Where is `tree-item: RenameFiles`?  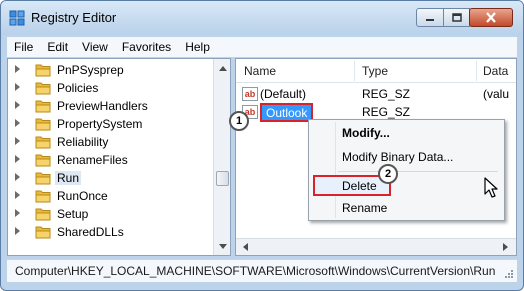
tree-item: RenameFiles is located at coordinates (110, 160).